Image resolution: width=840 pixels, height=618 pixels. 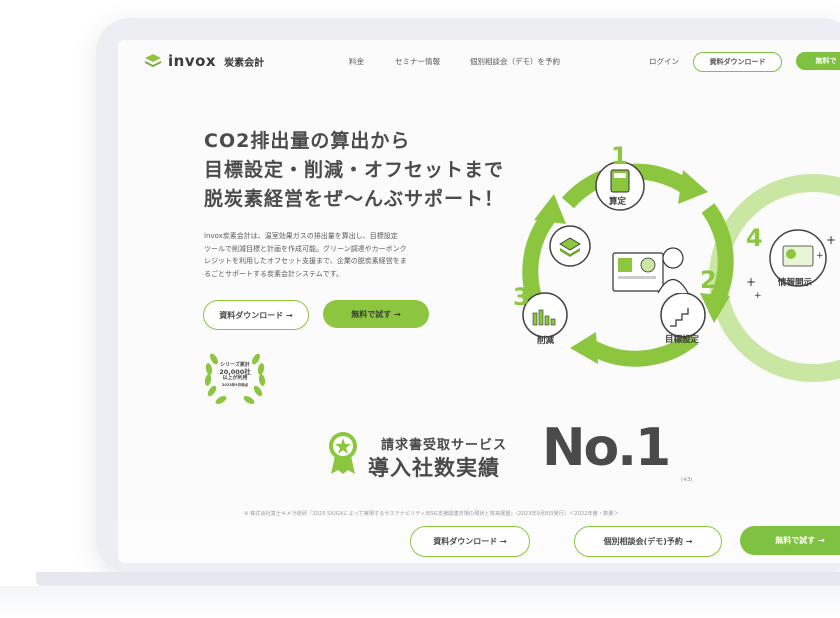 I want to click on laptop-base, so click(x=438, y=579).